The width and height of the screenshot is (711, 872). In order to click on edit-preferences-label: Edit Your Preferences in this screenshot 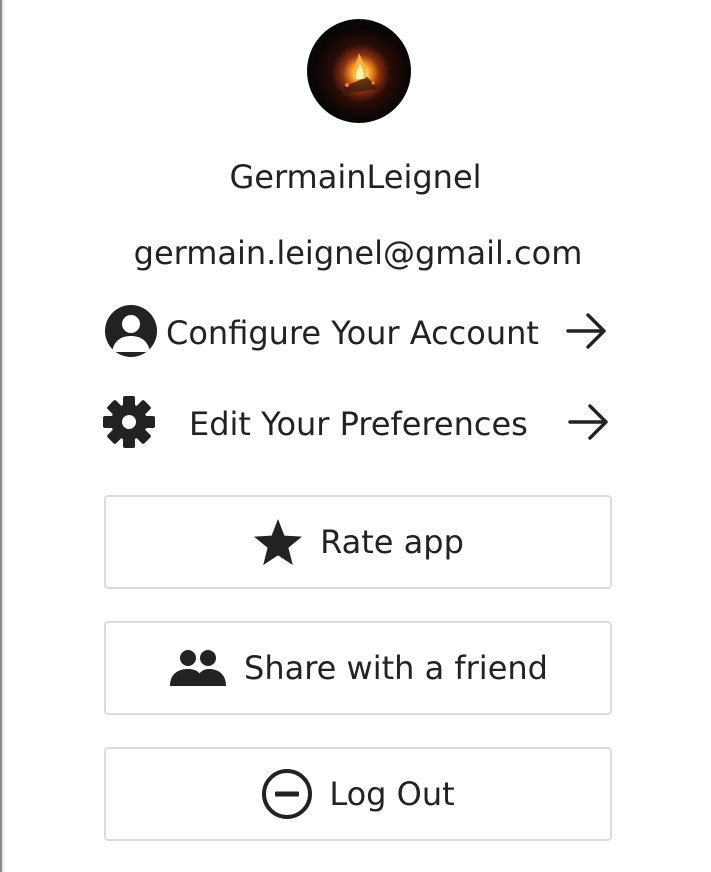, I will do `click(358, 424)`.